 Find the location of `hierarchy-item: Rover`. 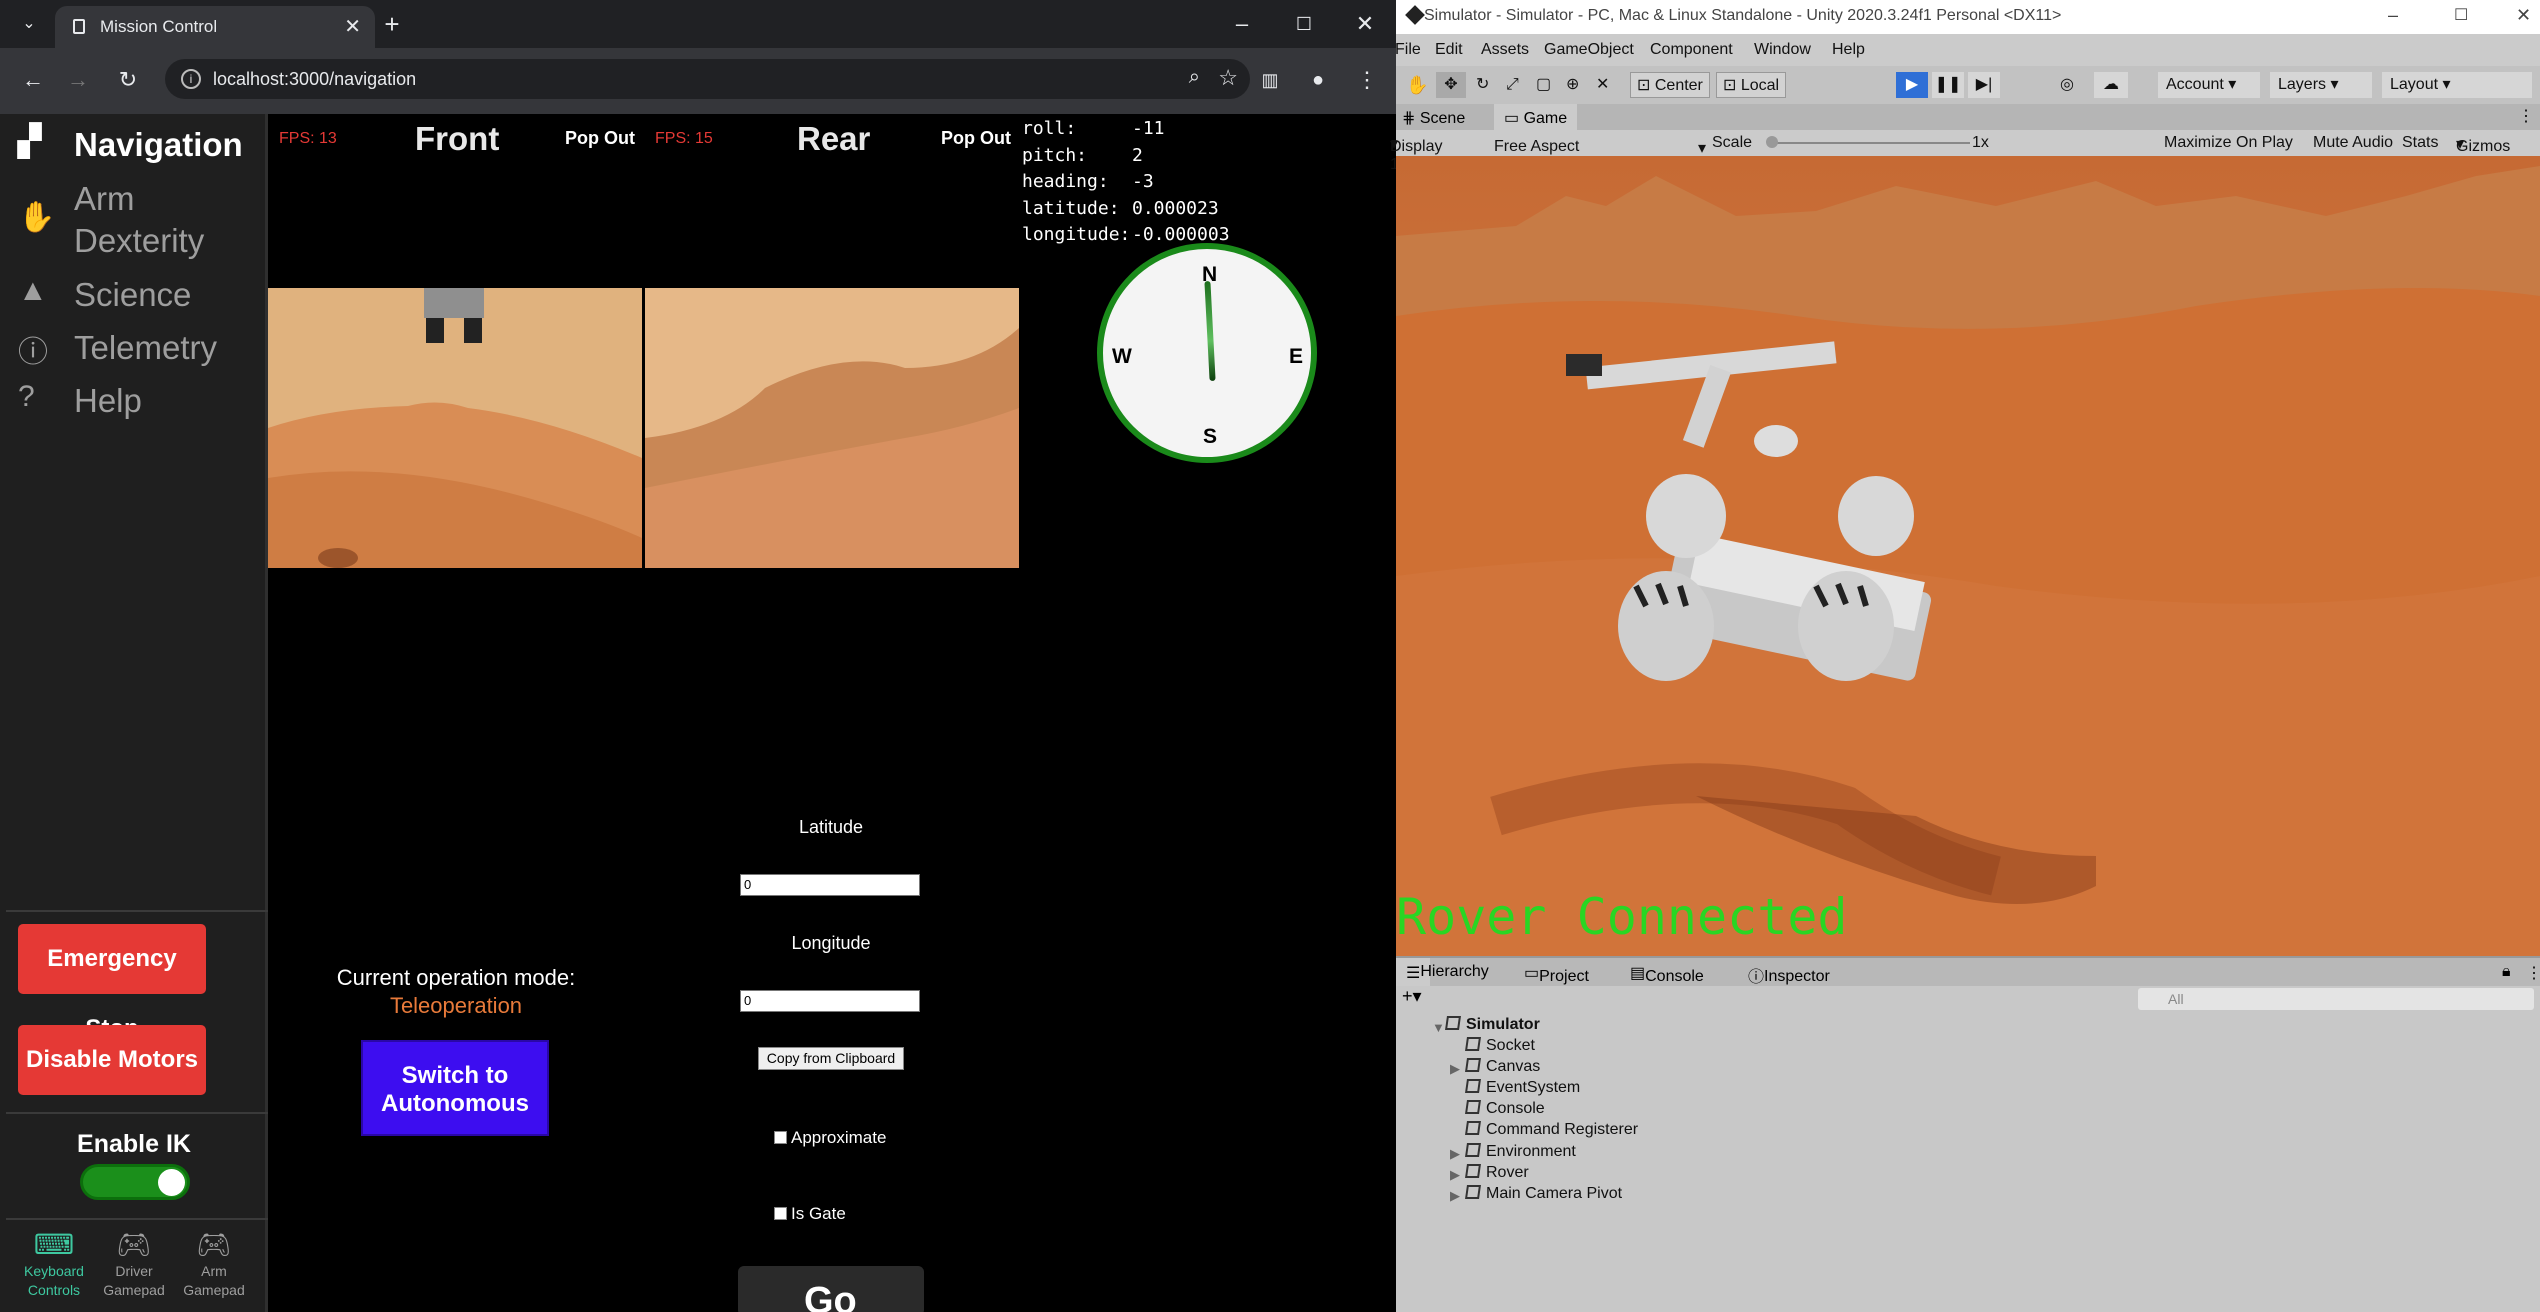

hierarchy-item: Rover is located at coordinates (1497, 1173).